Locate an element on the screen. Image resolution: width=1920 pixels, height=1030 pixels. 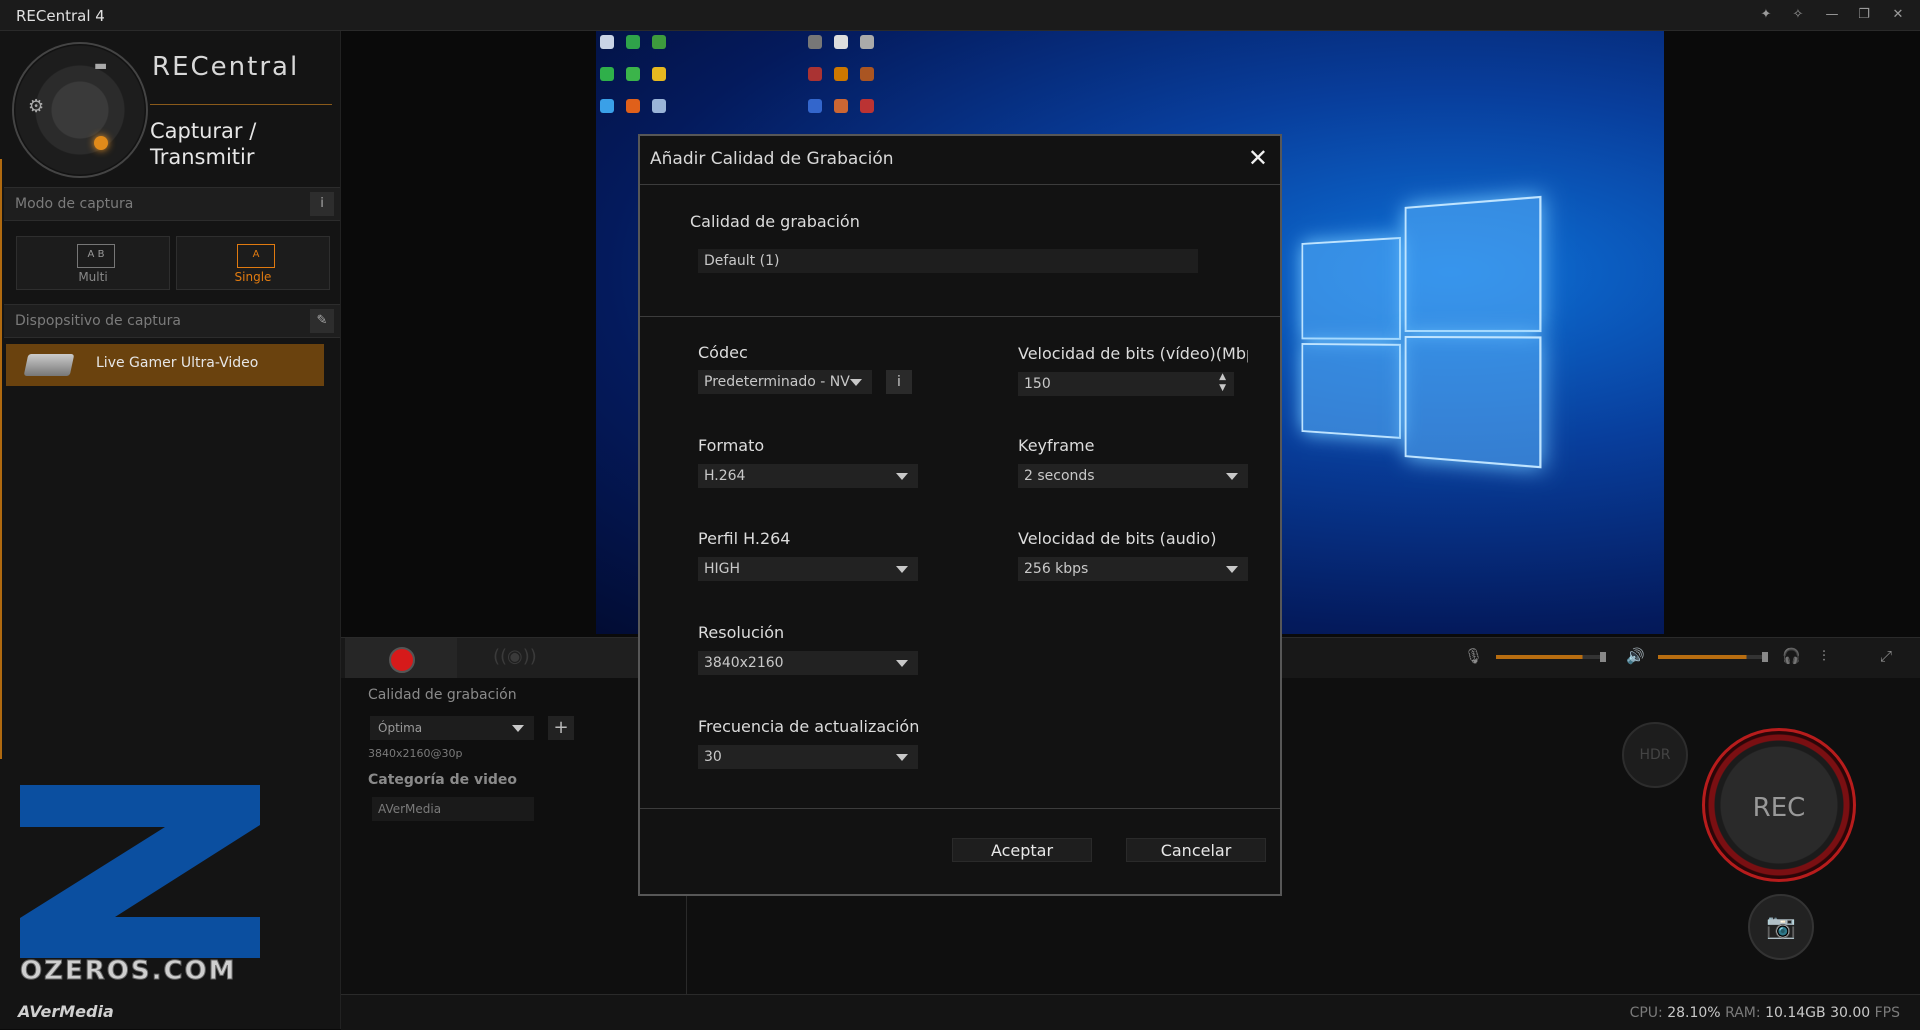
framerate-select: 30 is located at coordinates (808, 757).